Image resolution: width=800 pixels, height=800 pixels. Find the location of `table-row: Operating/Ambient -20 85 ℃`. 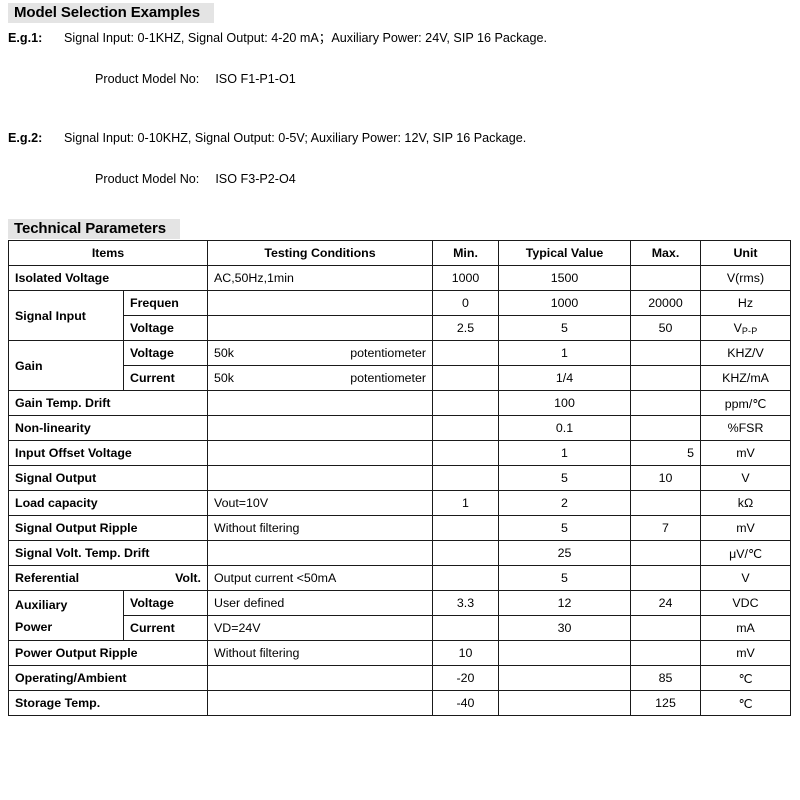

table-row: Operating/Ambient -20 85 ℃ is located at coordinates (399, 678).